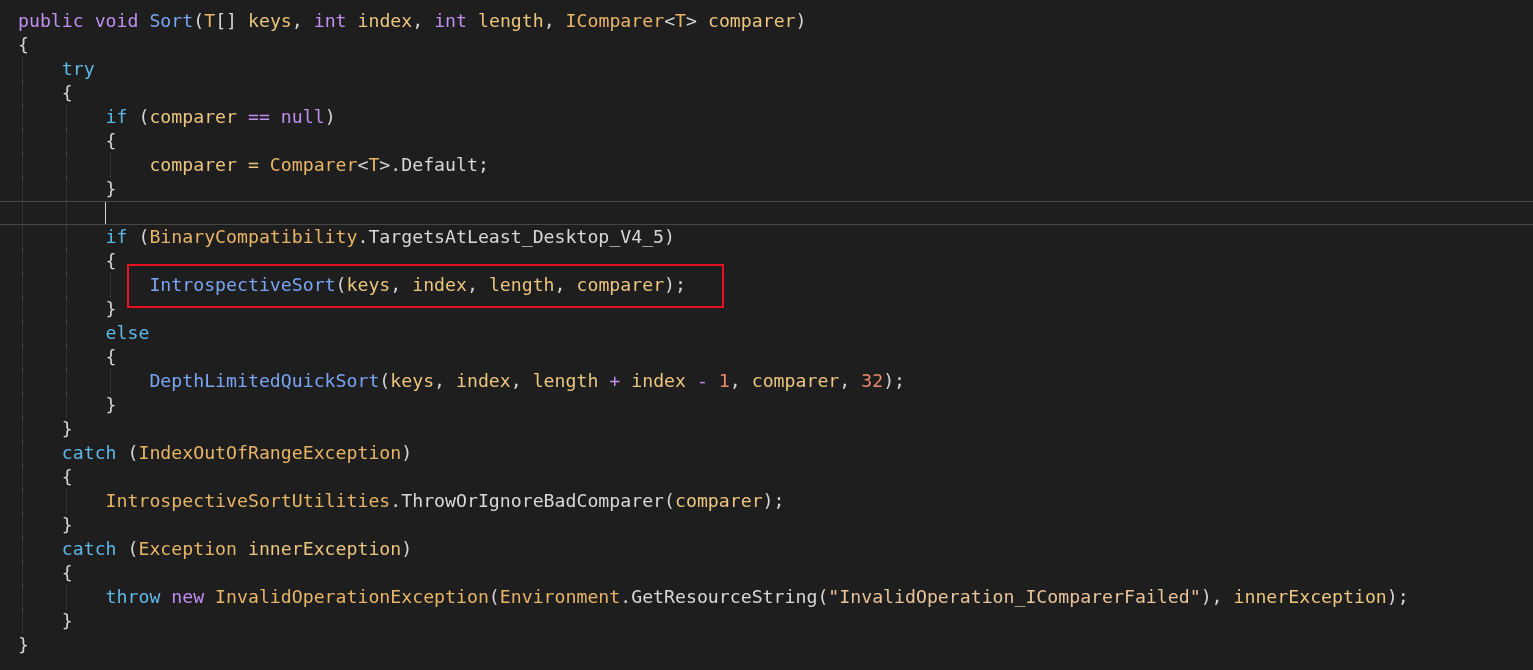  Describe the element at coordinates (527, 381) in the screenshot. I see `code-line: DepthLimitedQuickSort(keys, index, length + index - 1, comparer, 32);` at that location.